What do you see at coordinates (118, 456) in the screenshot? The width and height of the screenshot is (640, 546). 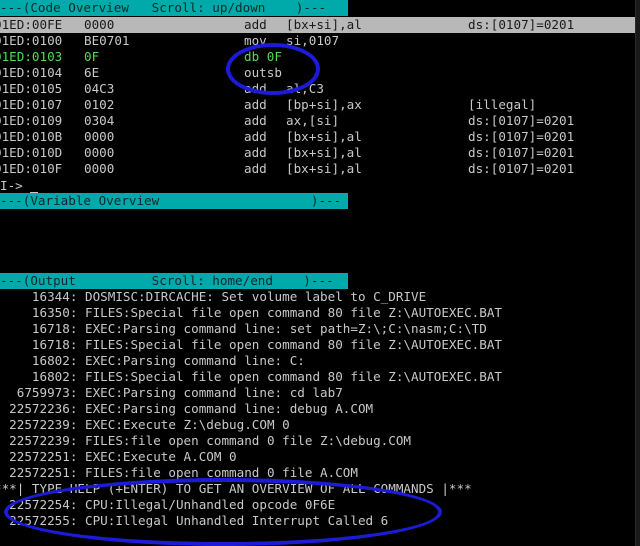 I see `output-line: 22572251: EXEC:Execute A.COM 0` at bounding box center [118, 456].